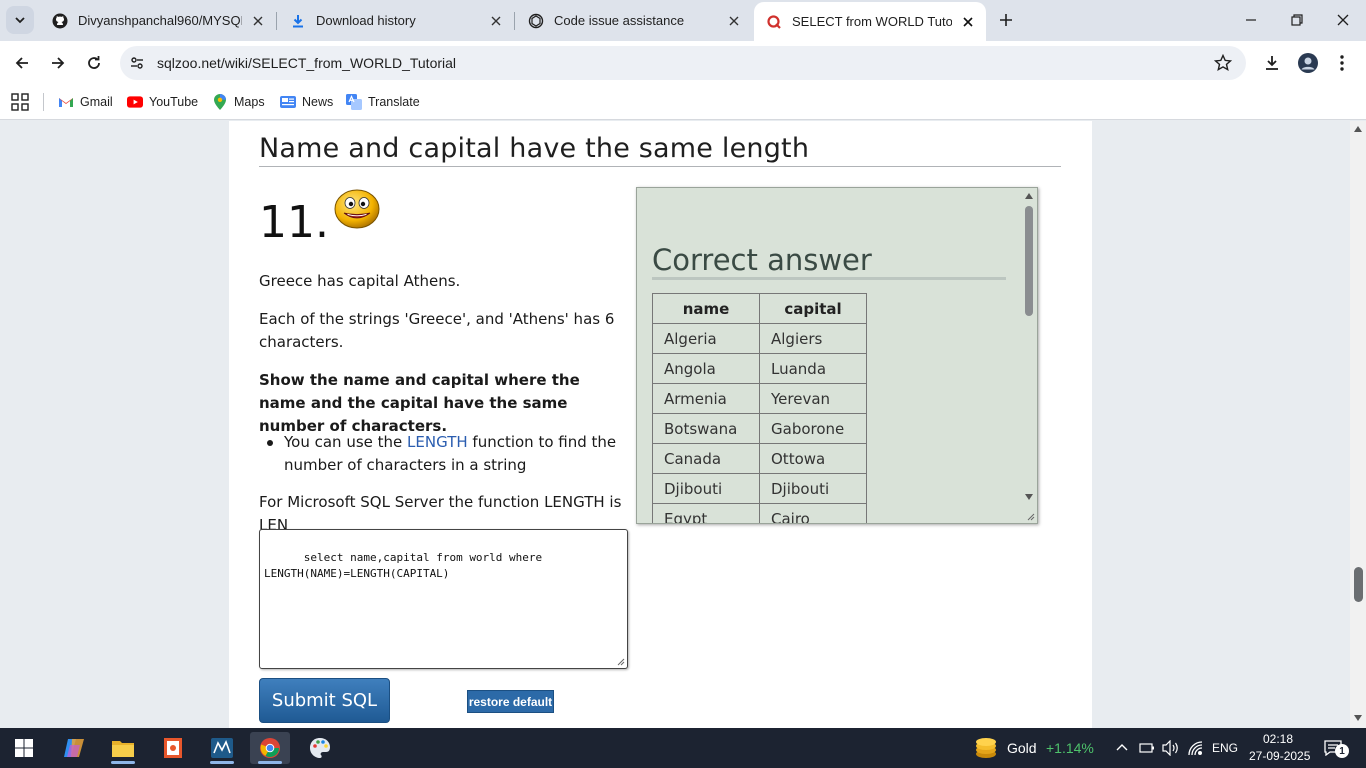 The image size is (1366, 768). What do you see at coordinates (94, 63) in the screenshot?
I see `reload-button` at bounding box center [94, 63].